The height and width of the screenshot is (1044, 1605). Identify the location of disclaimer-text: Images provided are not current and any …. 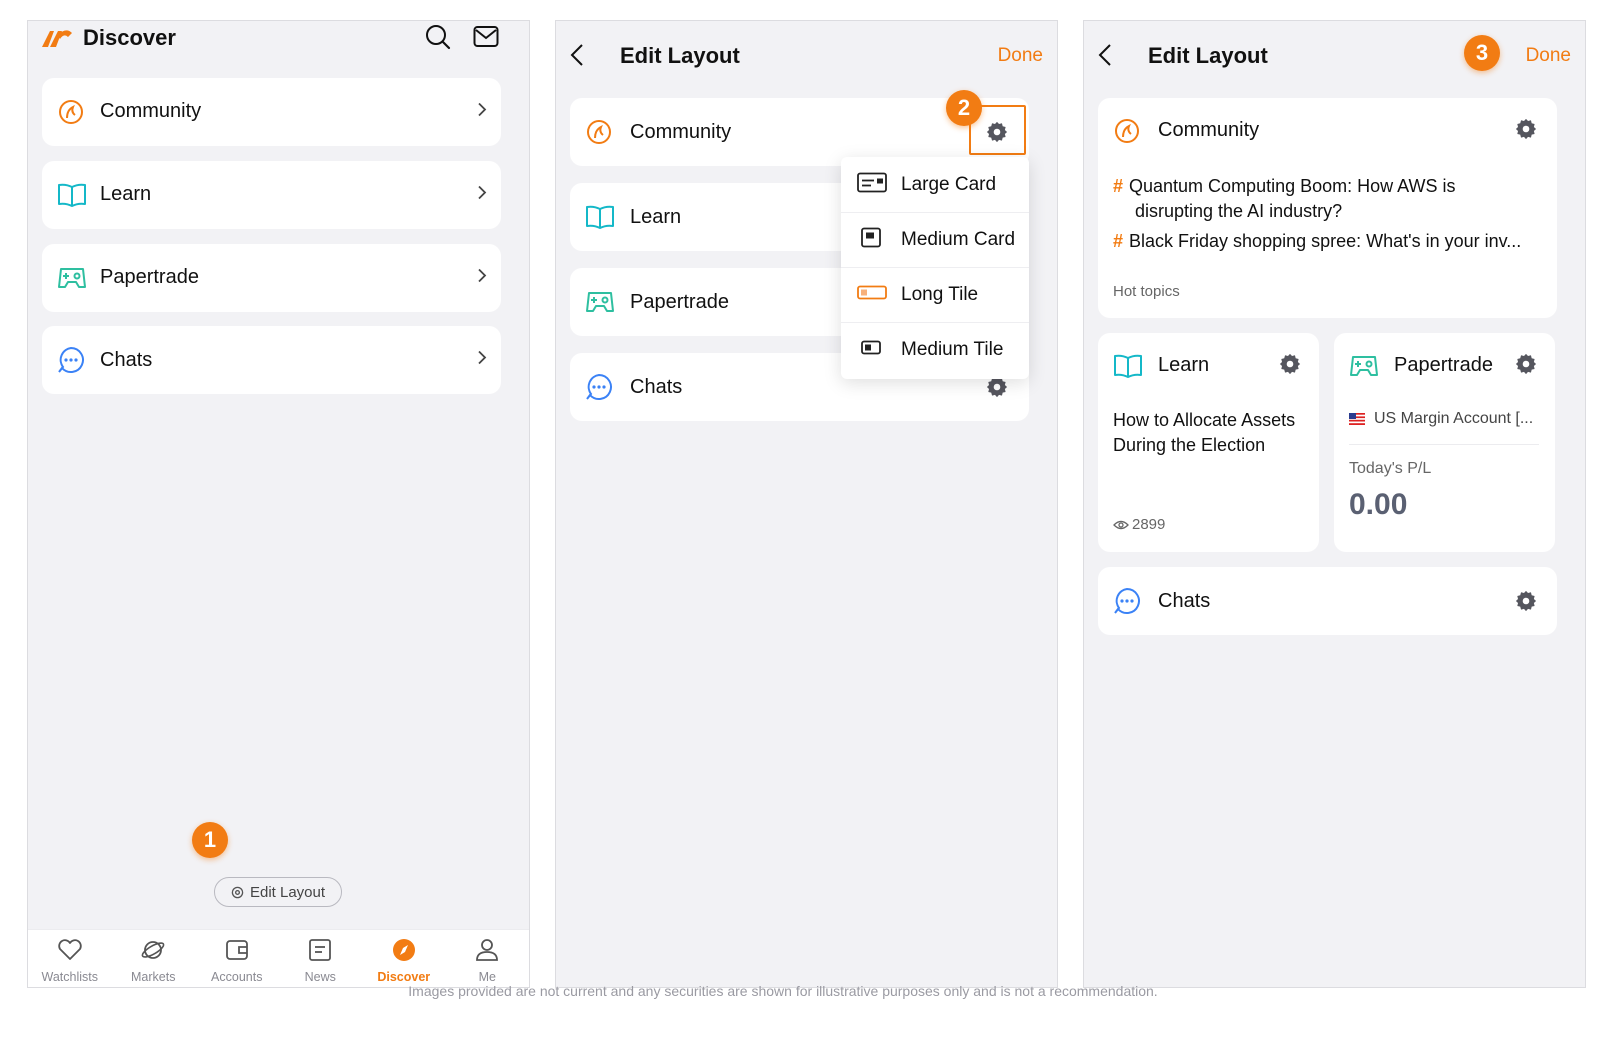
(783, 991).